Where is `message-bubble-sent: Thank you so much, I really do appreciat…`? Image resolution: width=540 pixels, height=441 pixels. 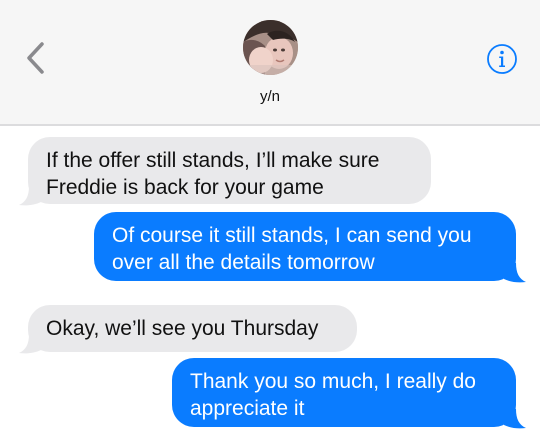 message-bubble-sent: Thank you so much, I really do appreciat… is located at coordinates (344, 392).